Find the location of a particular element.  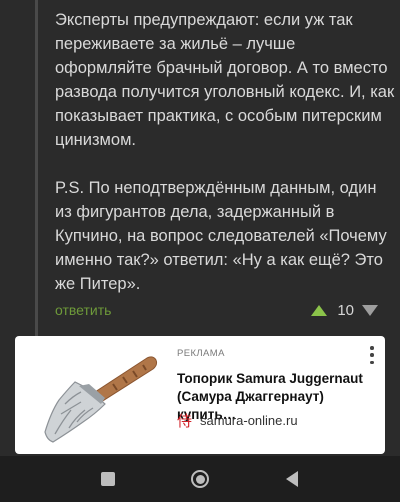

more-options-icon is located at coordinates (372, 355).